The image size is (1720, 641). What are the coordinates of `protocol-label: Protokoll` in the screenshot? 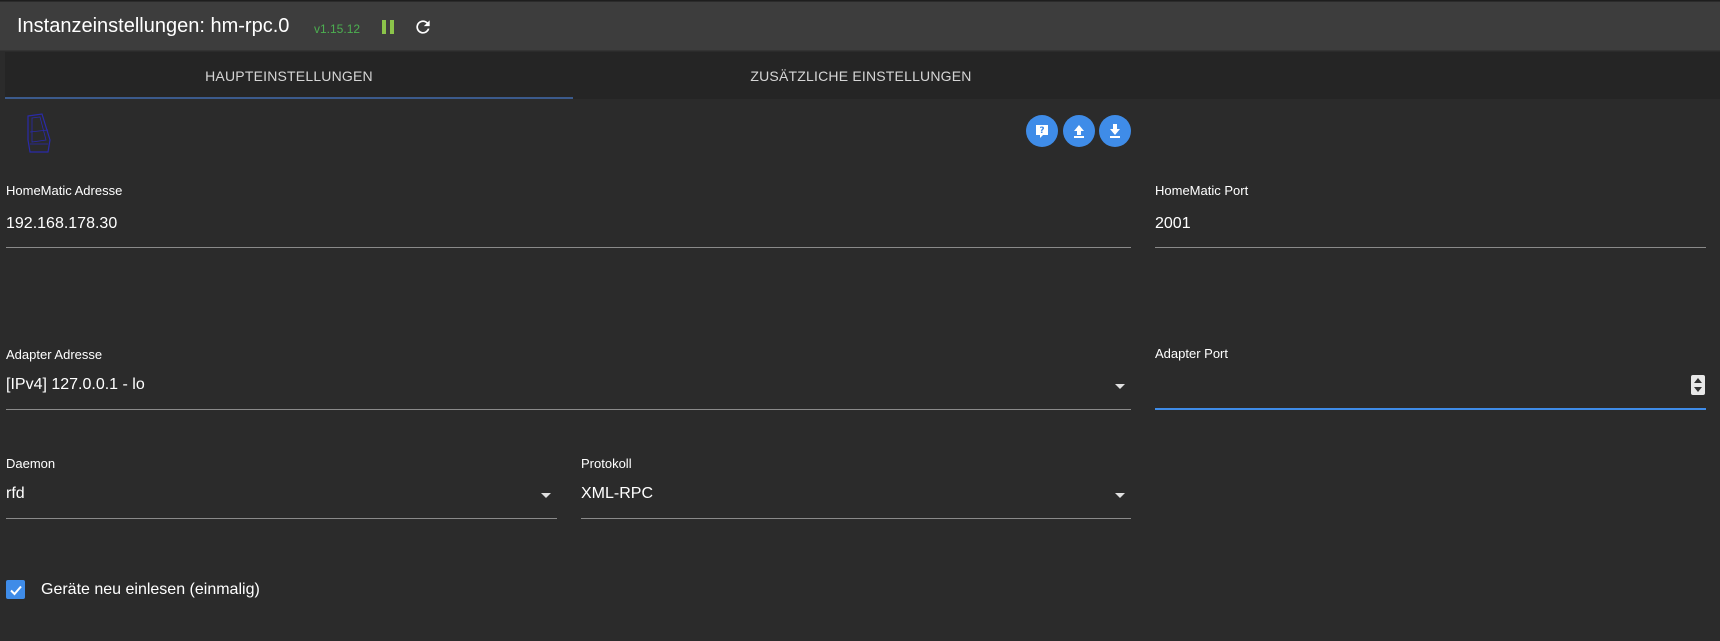 It's located at (606, 463).